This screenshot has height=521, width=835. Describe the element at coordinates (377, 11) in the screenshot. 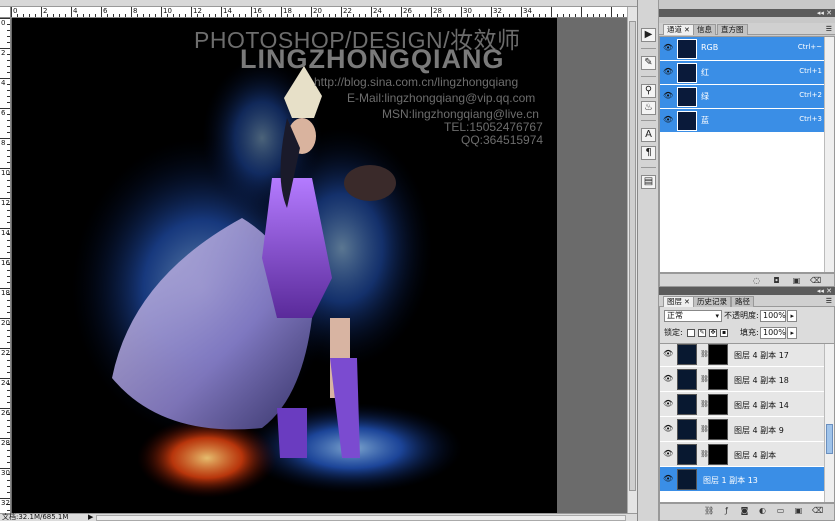

I see `ruler-label: 24` at that location.